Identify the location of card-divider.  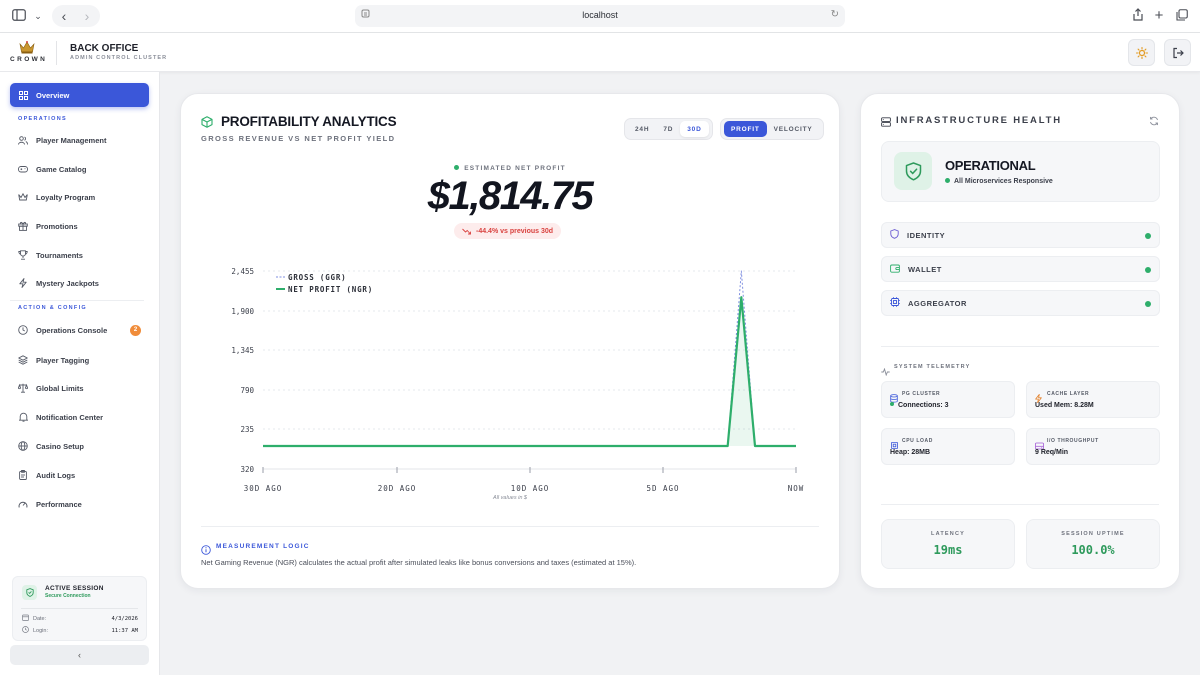
(510, 526).